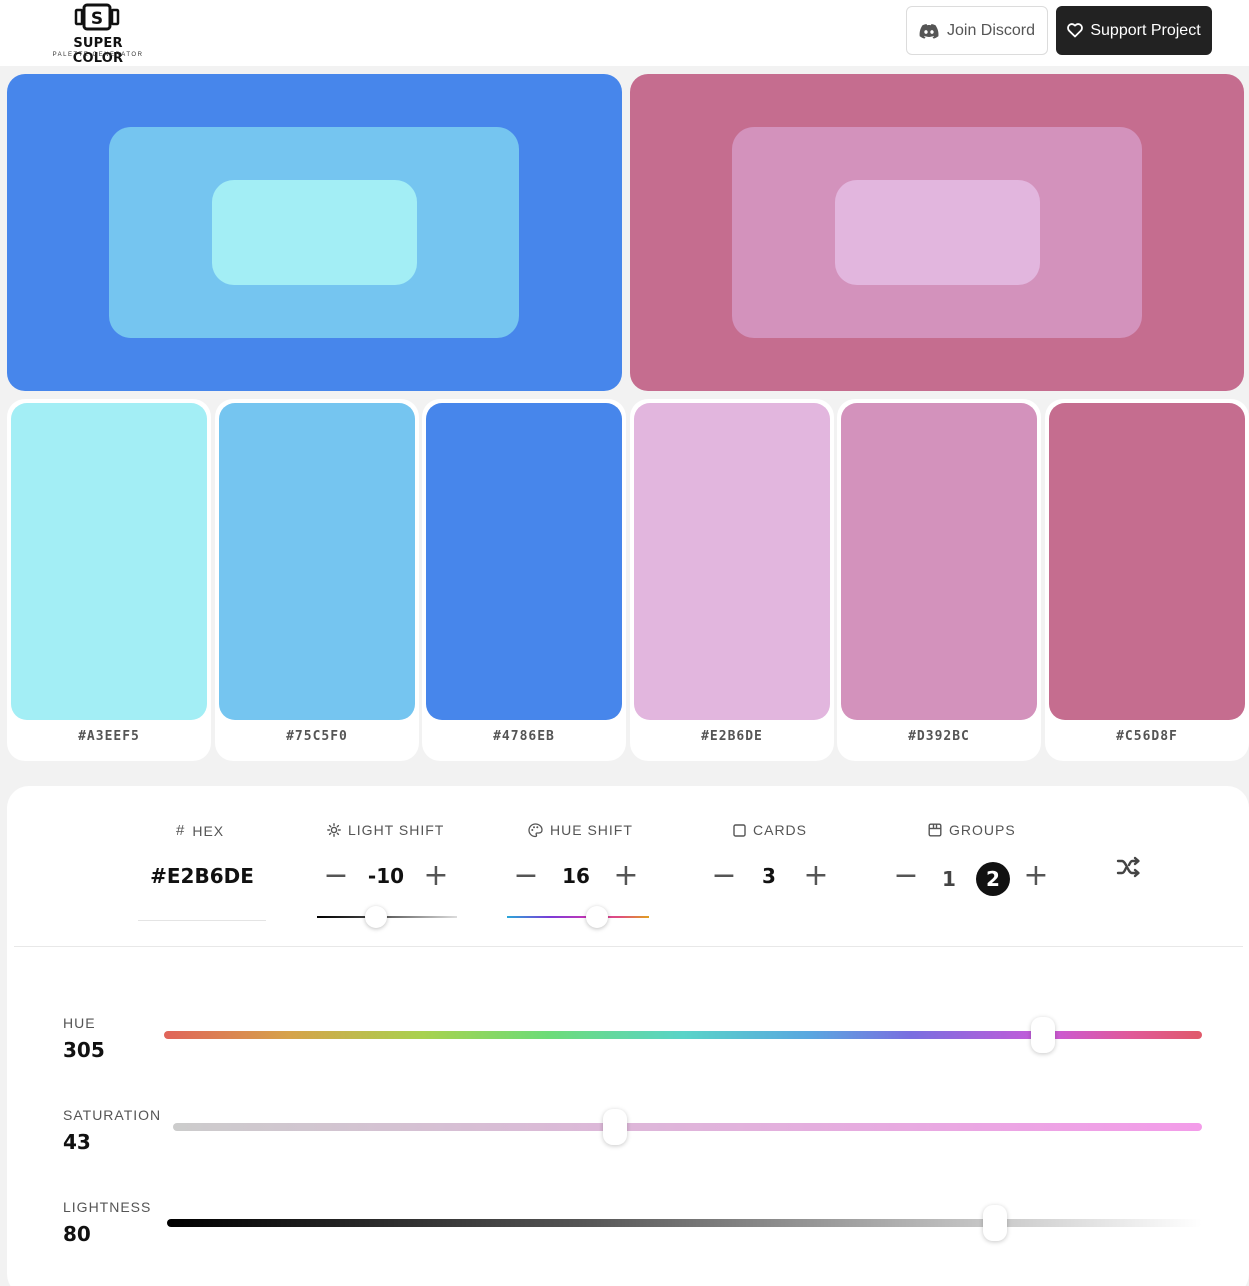 This screenshot has height=1286, width=1249. I want to click on swatch-card: #D392BC, so click(939, 580).